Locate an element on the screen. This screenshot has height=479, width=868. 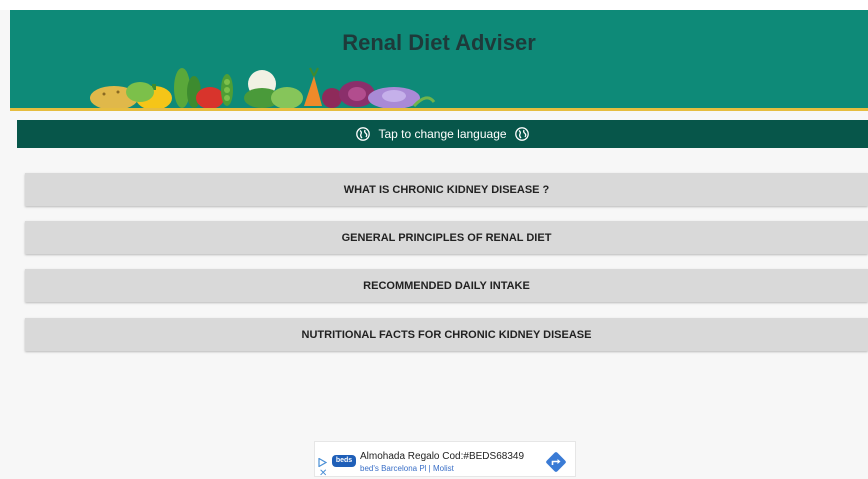
ckd-info-label: WHAT IS CHRONIC KIDNEY DISEASE ? is located at coordinates (446, 189).